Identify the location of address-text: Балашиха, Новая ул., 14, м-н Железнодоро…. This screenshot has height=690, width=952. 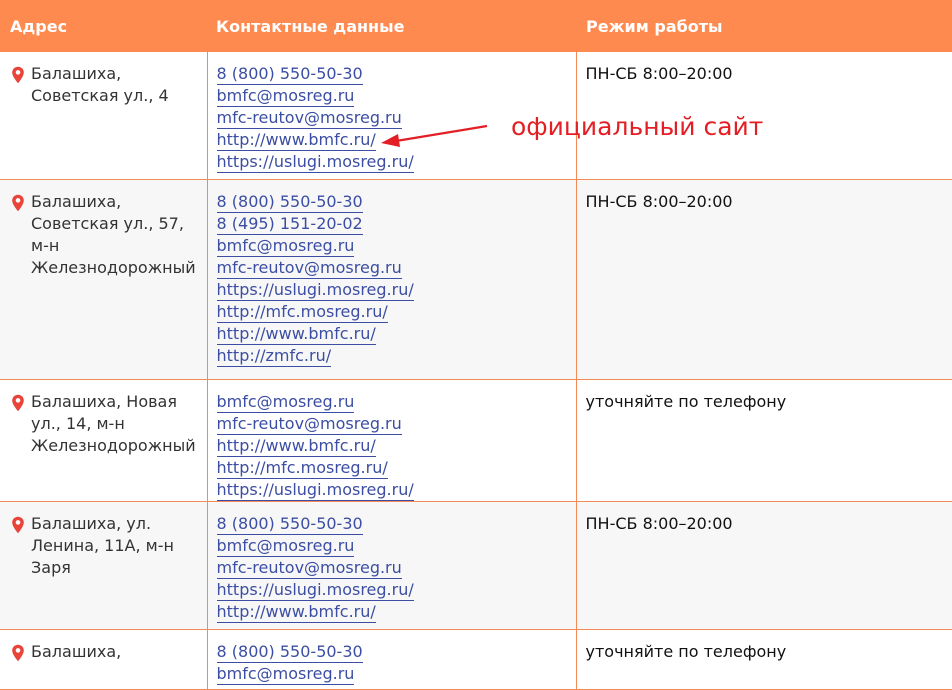
(113, 423).